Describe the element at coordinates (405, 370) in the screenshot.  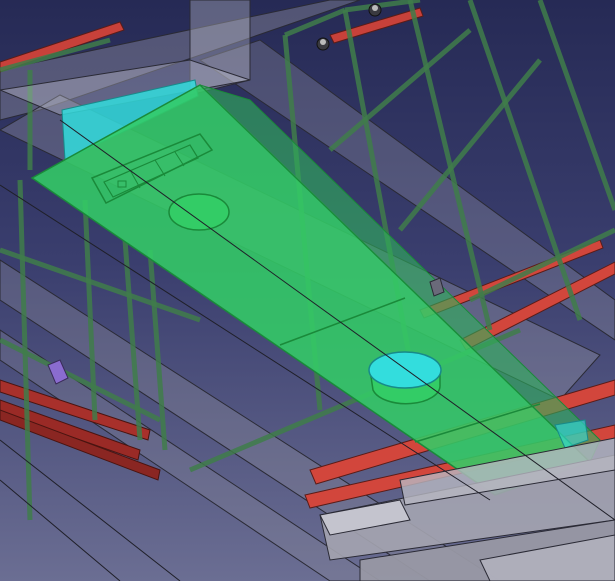
I see `spigot-top` at that location.